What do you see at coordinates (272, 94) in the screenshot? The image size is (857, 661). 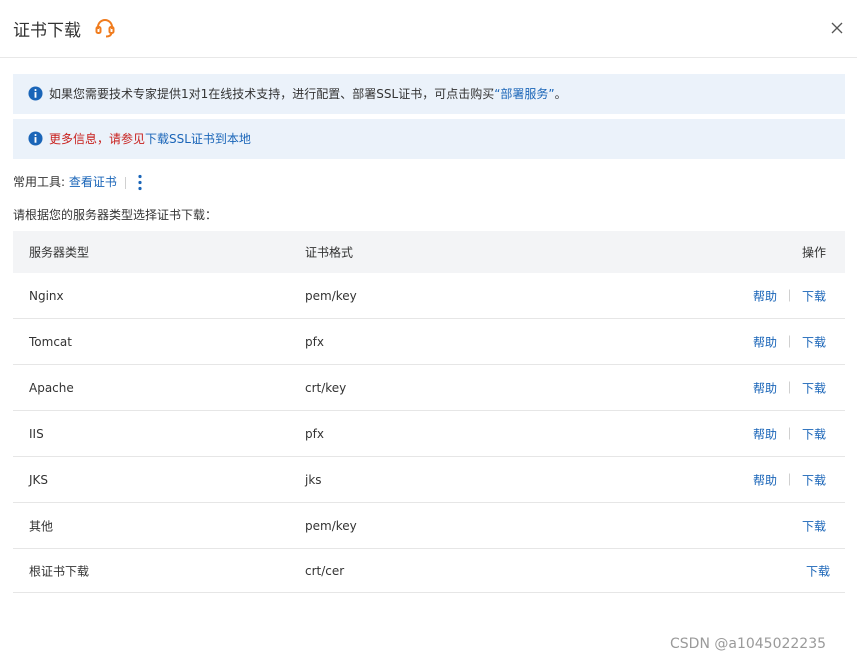 I see `notice-text-before: 如果您需要技术专家提供1对1在线技术支持，进行配置、部署SSL证书，可点击购买` at bounding box center [272, 94].